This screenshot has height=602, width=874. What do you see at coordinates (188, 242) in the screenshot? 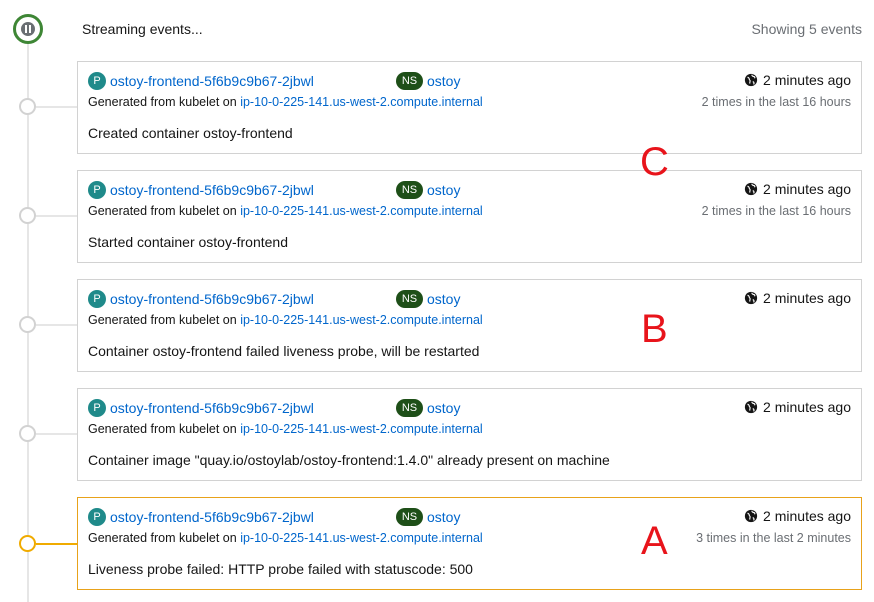
I see `event-message: Started container ostoy-frontend` at bounding box center [188, 242].